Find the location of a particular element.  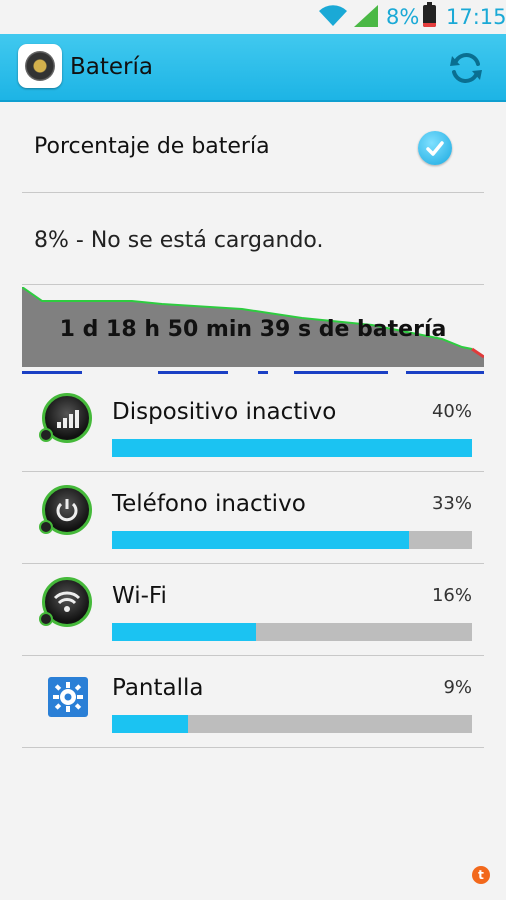

usage-item-name: Wi-Fi is located at coordinates (139, 596).